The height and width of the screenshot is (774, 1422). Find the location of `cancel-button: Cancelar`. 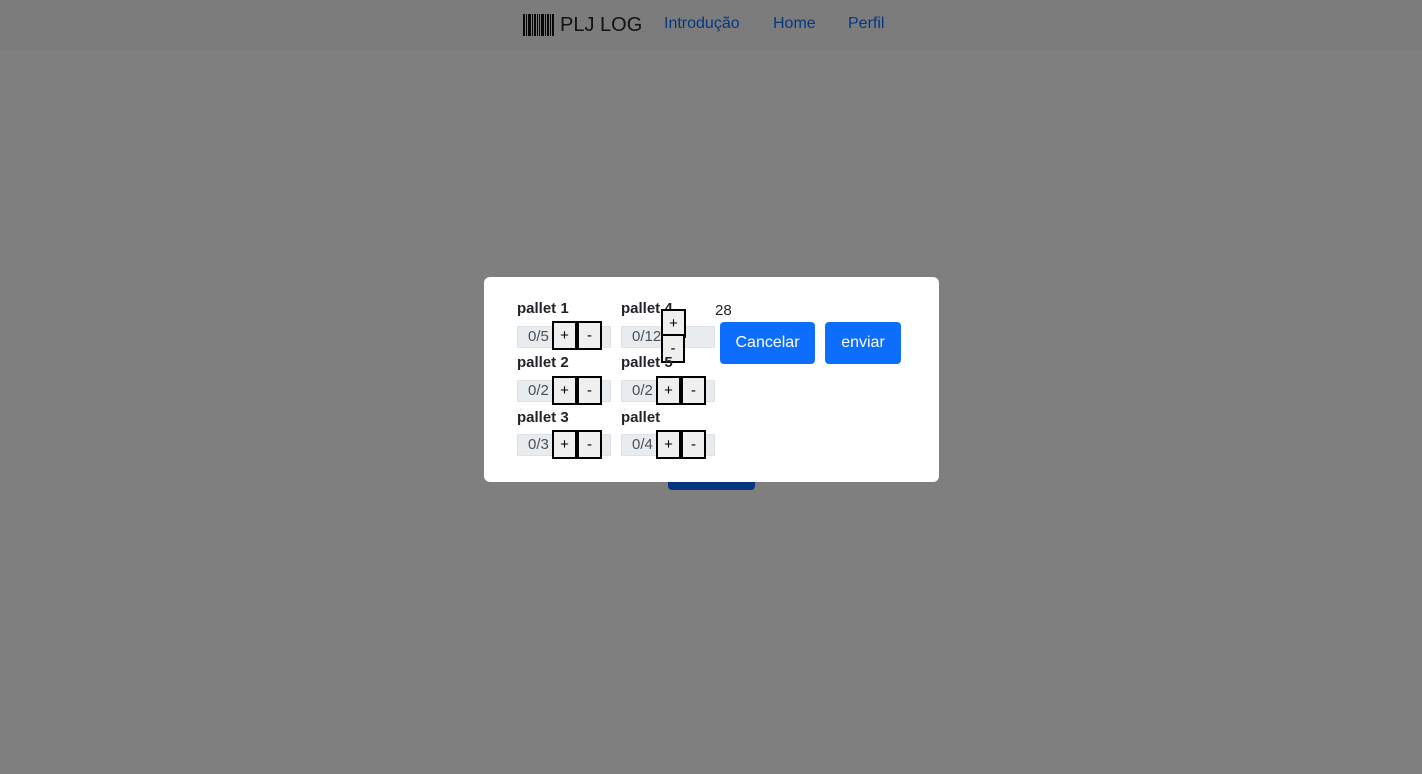

cancel-button: Cancelar is located at coordinates (767, 343).